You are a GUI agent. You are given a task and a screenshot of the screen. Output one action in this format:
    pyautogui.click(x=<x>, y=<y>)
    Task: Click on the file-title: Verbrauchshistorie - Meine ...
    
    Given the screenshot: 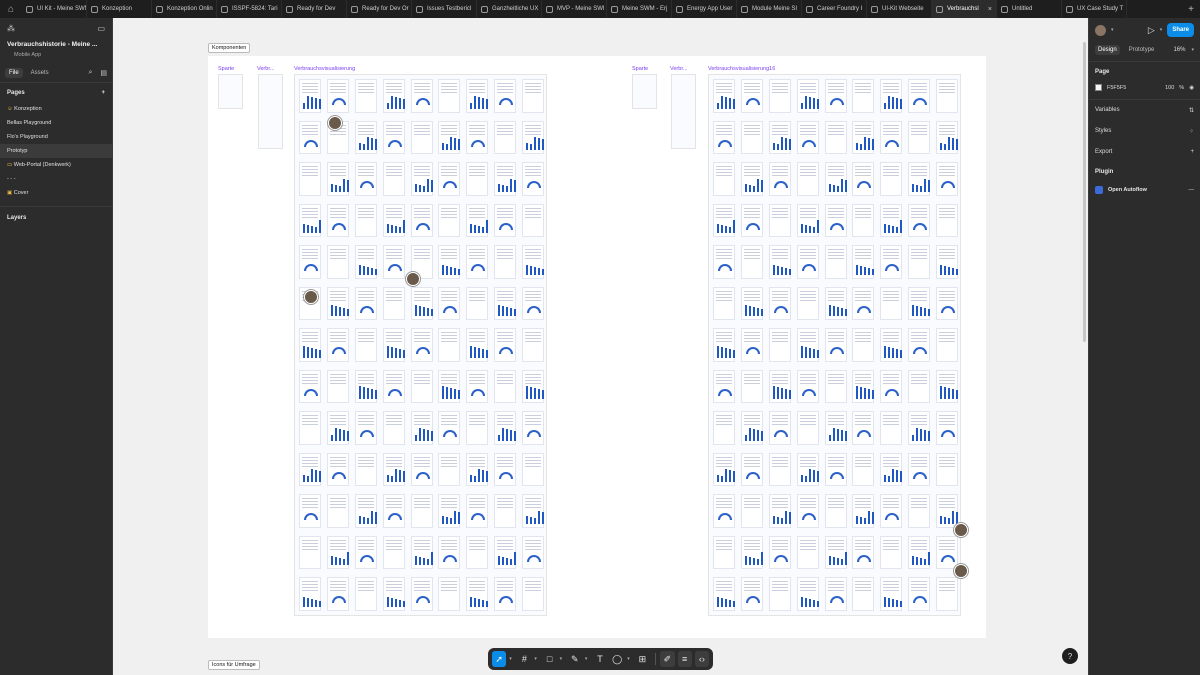 What is the action you would take?
    pyautogui.click(x=56, y=44)
    